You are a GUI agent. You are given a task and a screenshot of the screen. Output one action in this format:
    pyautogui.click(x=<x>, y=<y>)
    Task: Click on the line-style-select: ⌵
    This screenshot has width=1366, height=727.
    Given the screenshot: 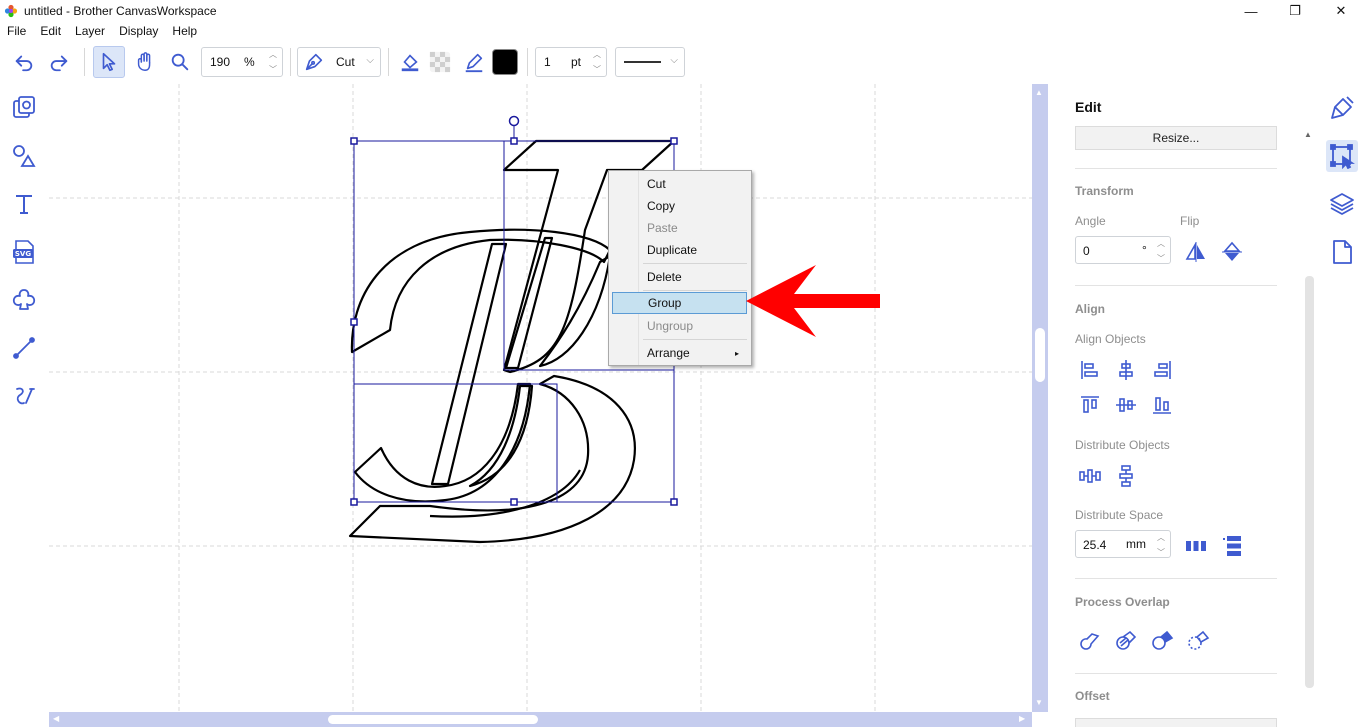 What is the action you would take?
    pyautogui.click(x=650, y=62)
    